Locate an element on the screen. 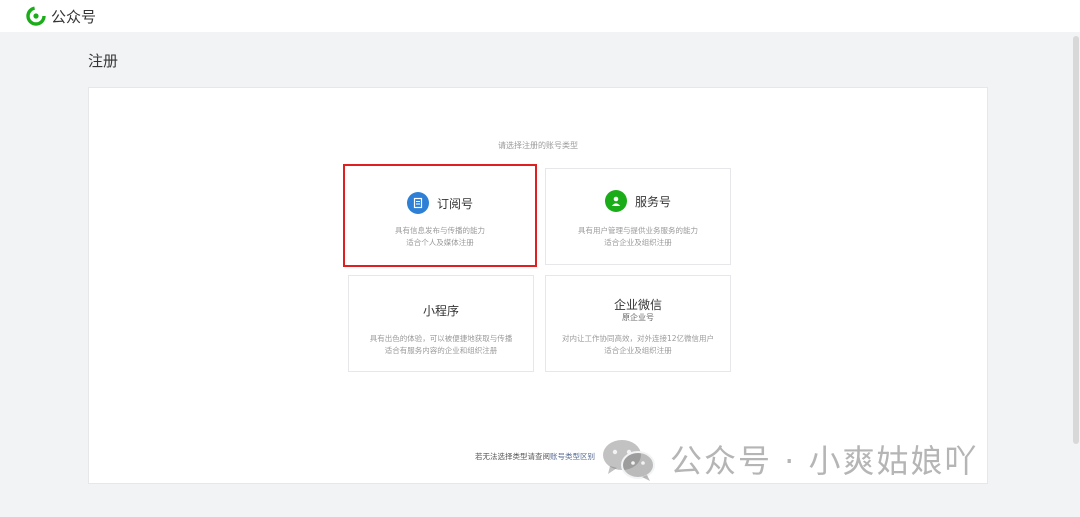 This screenshot has width=1080, height=517. card-subtitle: 原企业号 is located at coordinates (638, 317).